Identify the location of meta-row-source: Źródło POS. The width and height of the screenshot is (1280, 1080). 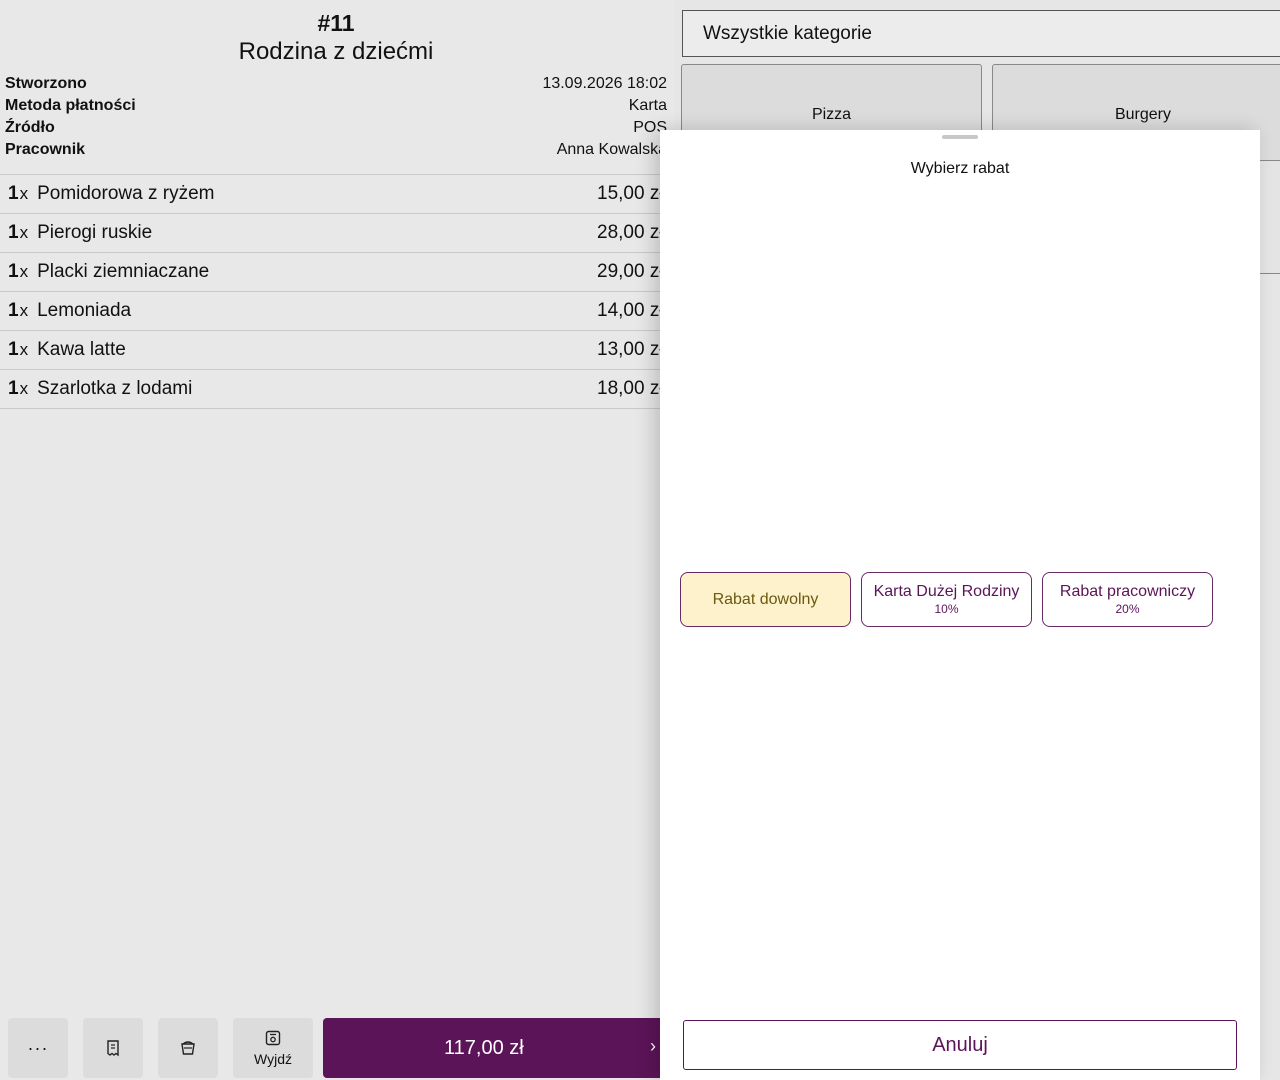
(336, 128).